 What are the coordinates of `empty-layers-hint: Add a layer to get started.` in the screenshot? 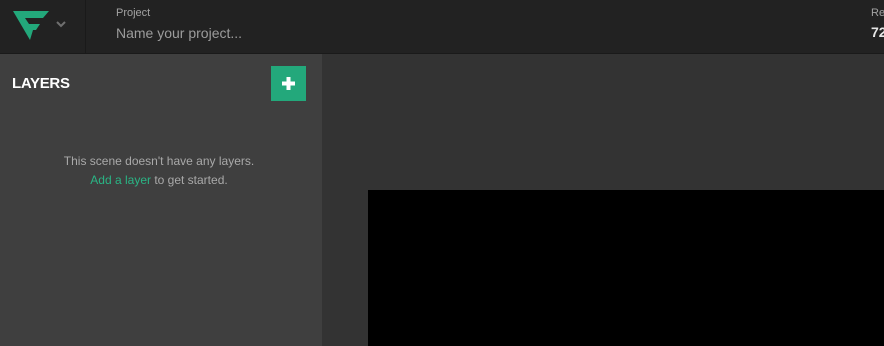 It's located at (159, 180).